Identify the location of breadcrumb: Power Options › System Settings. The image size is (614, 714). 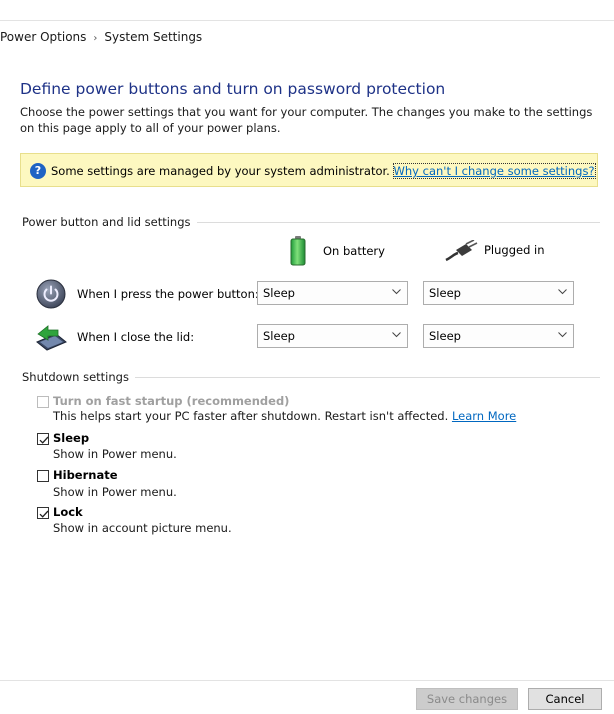
(101, 37).